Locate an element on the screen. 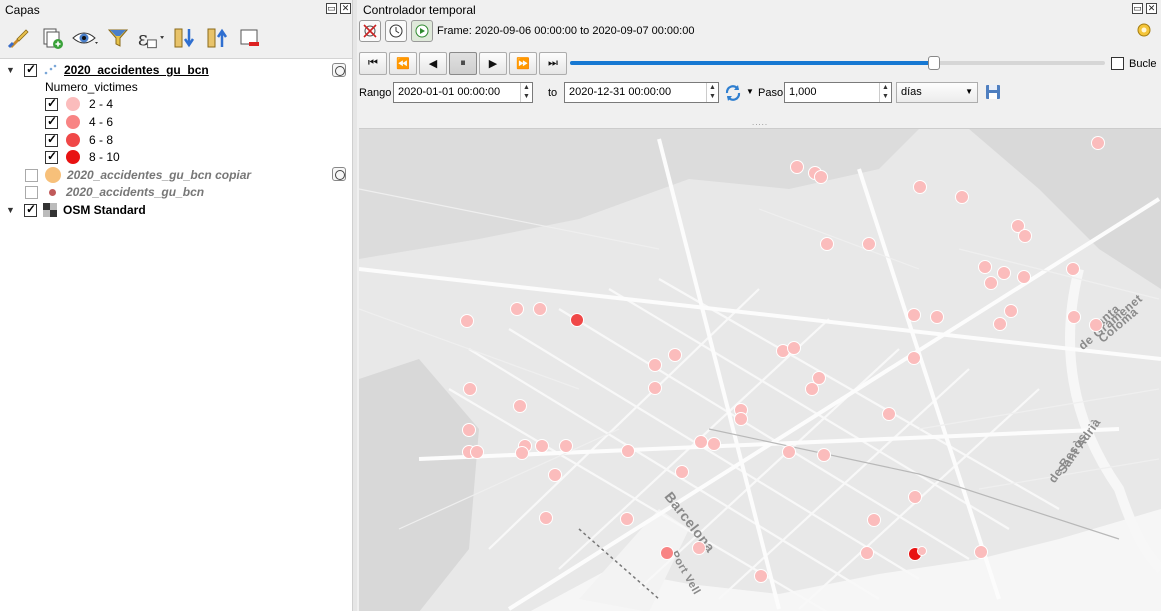 The image size is (1161, 611). legend-class-row: 2 - 4 is located at coordinates (79, 104).